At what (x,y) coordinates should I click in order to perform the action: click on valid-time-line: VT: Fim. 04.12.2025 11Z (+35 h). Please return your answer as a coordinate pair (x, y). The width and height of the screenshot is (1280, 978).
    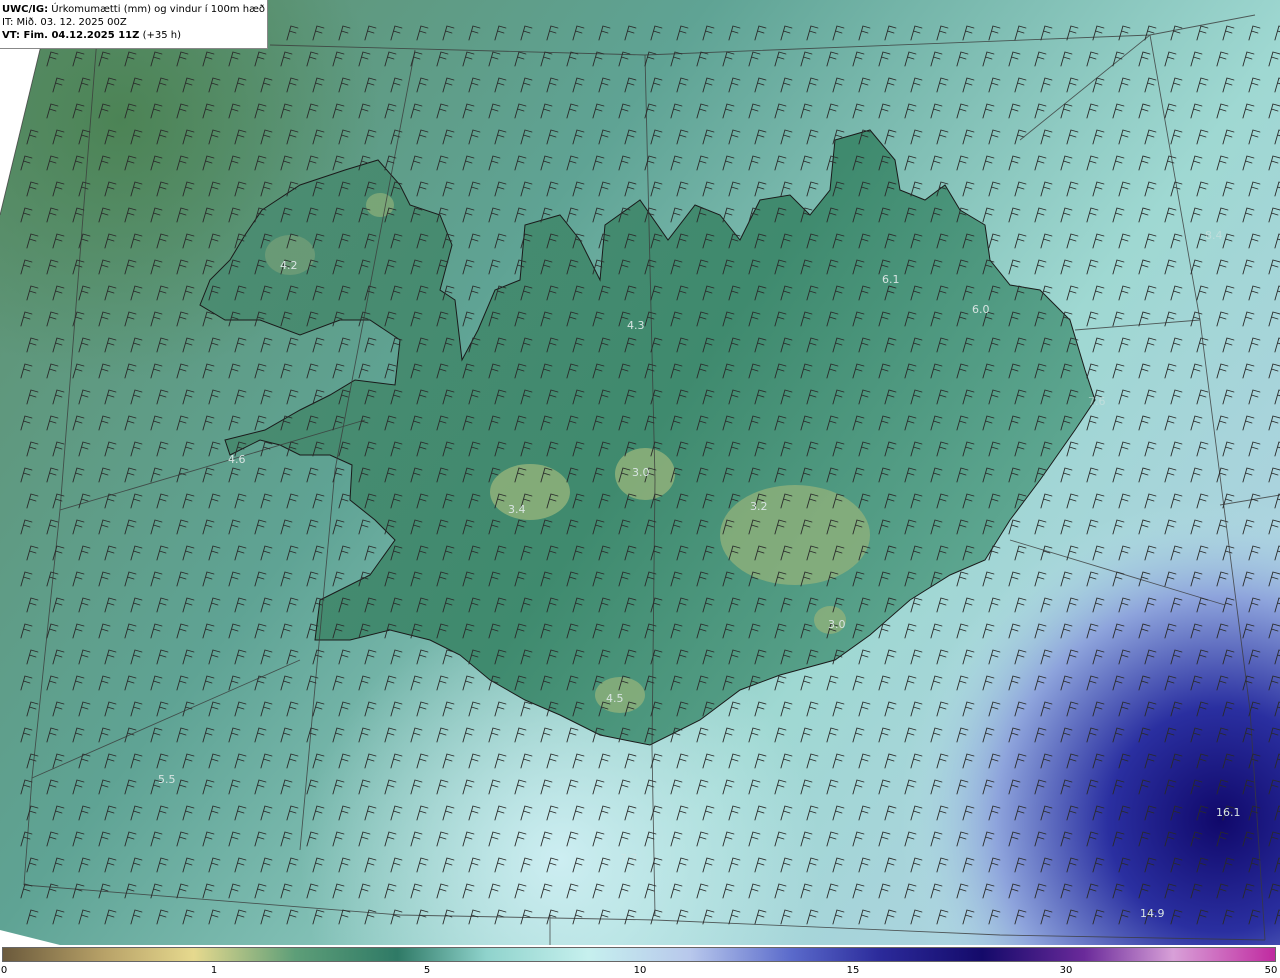
    Looking at the image, I should click on (134, 35).